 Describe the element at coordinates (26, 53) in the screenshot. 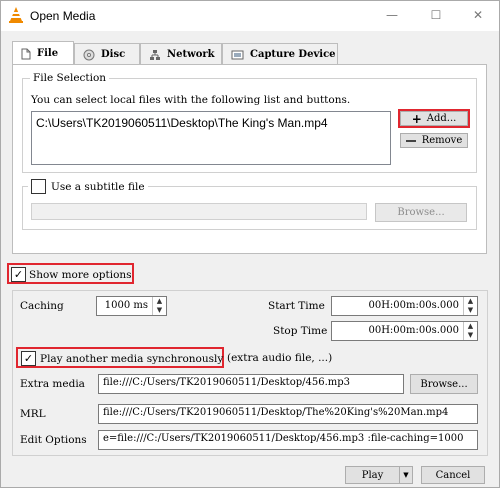

I see `file-icon` at that location.